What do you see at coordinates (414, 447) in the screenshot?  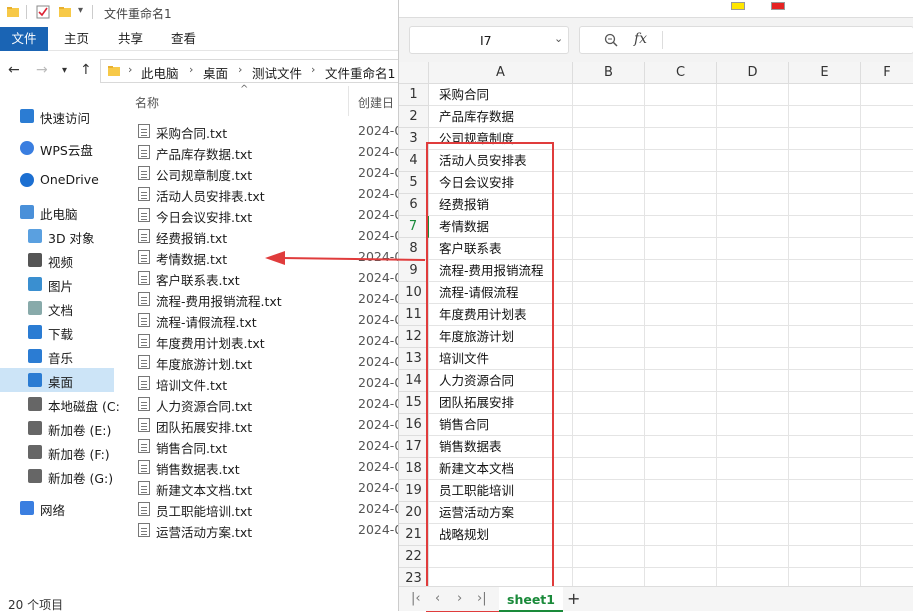 I see `row-header: 17` at bounding box center [414, 447].